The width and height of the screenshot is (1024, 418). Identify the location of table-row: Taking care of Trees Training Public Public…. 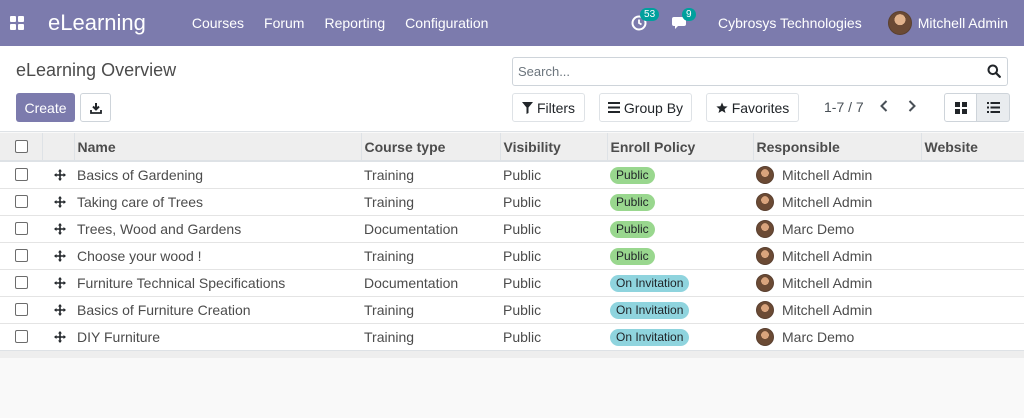
(512, 201).